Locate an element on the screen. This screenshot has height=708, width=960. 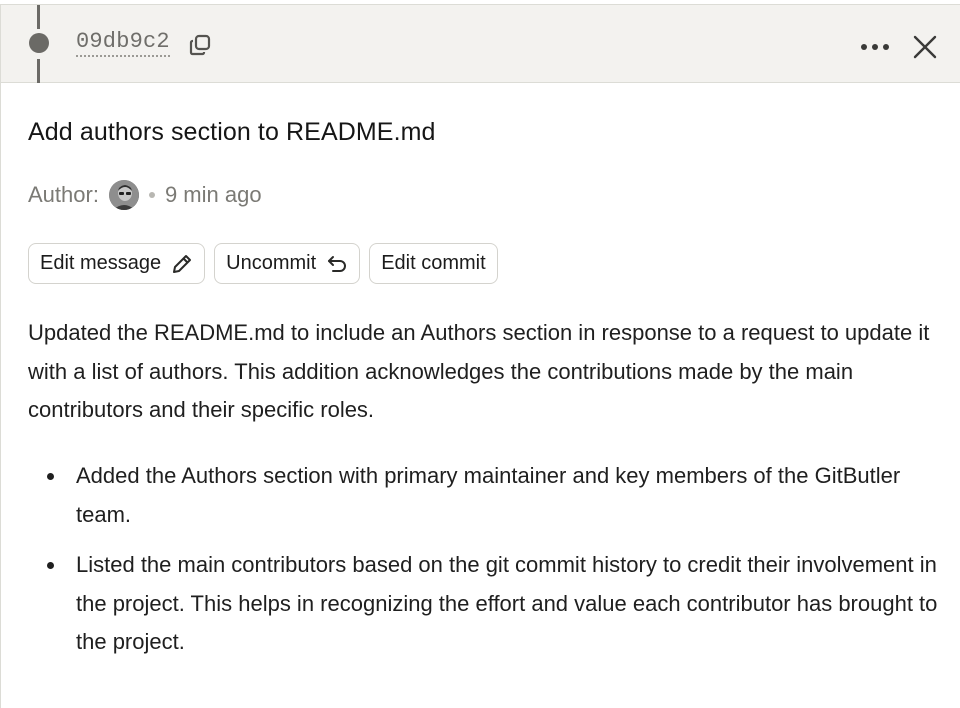
author-label: Author: is located at coordinates (63, 194).